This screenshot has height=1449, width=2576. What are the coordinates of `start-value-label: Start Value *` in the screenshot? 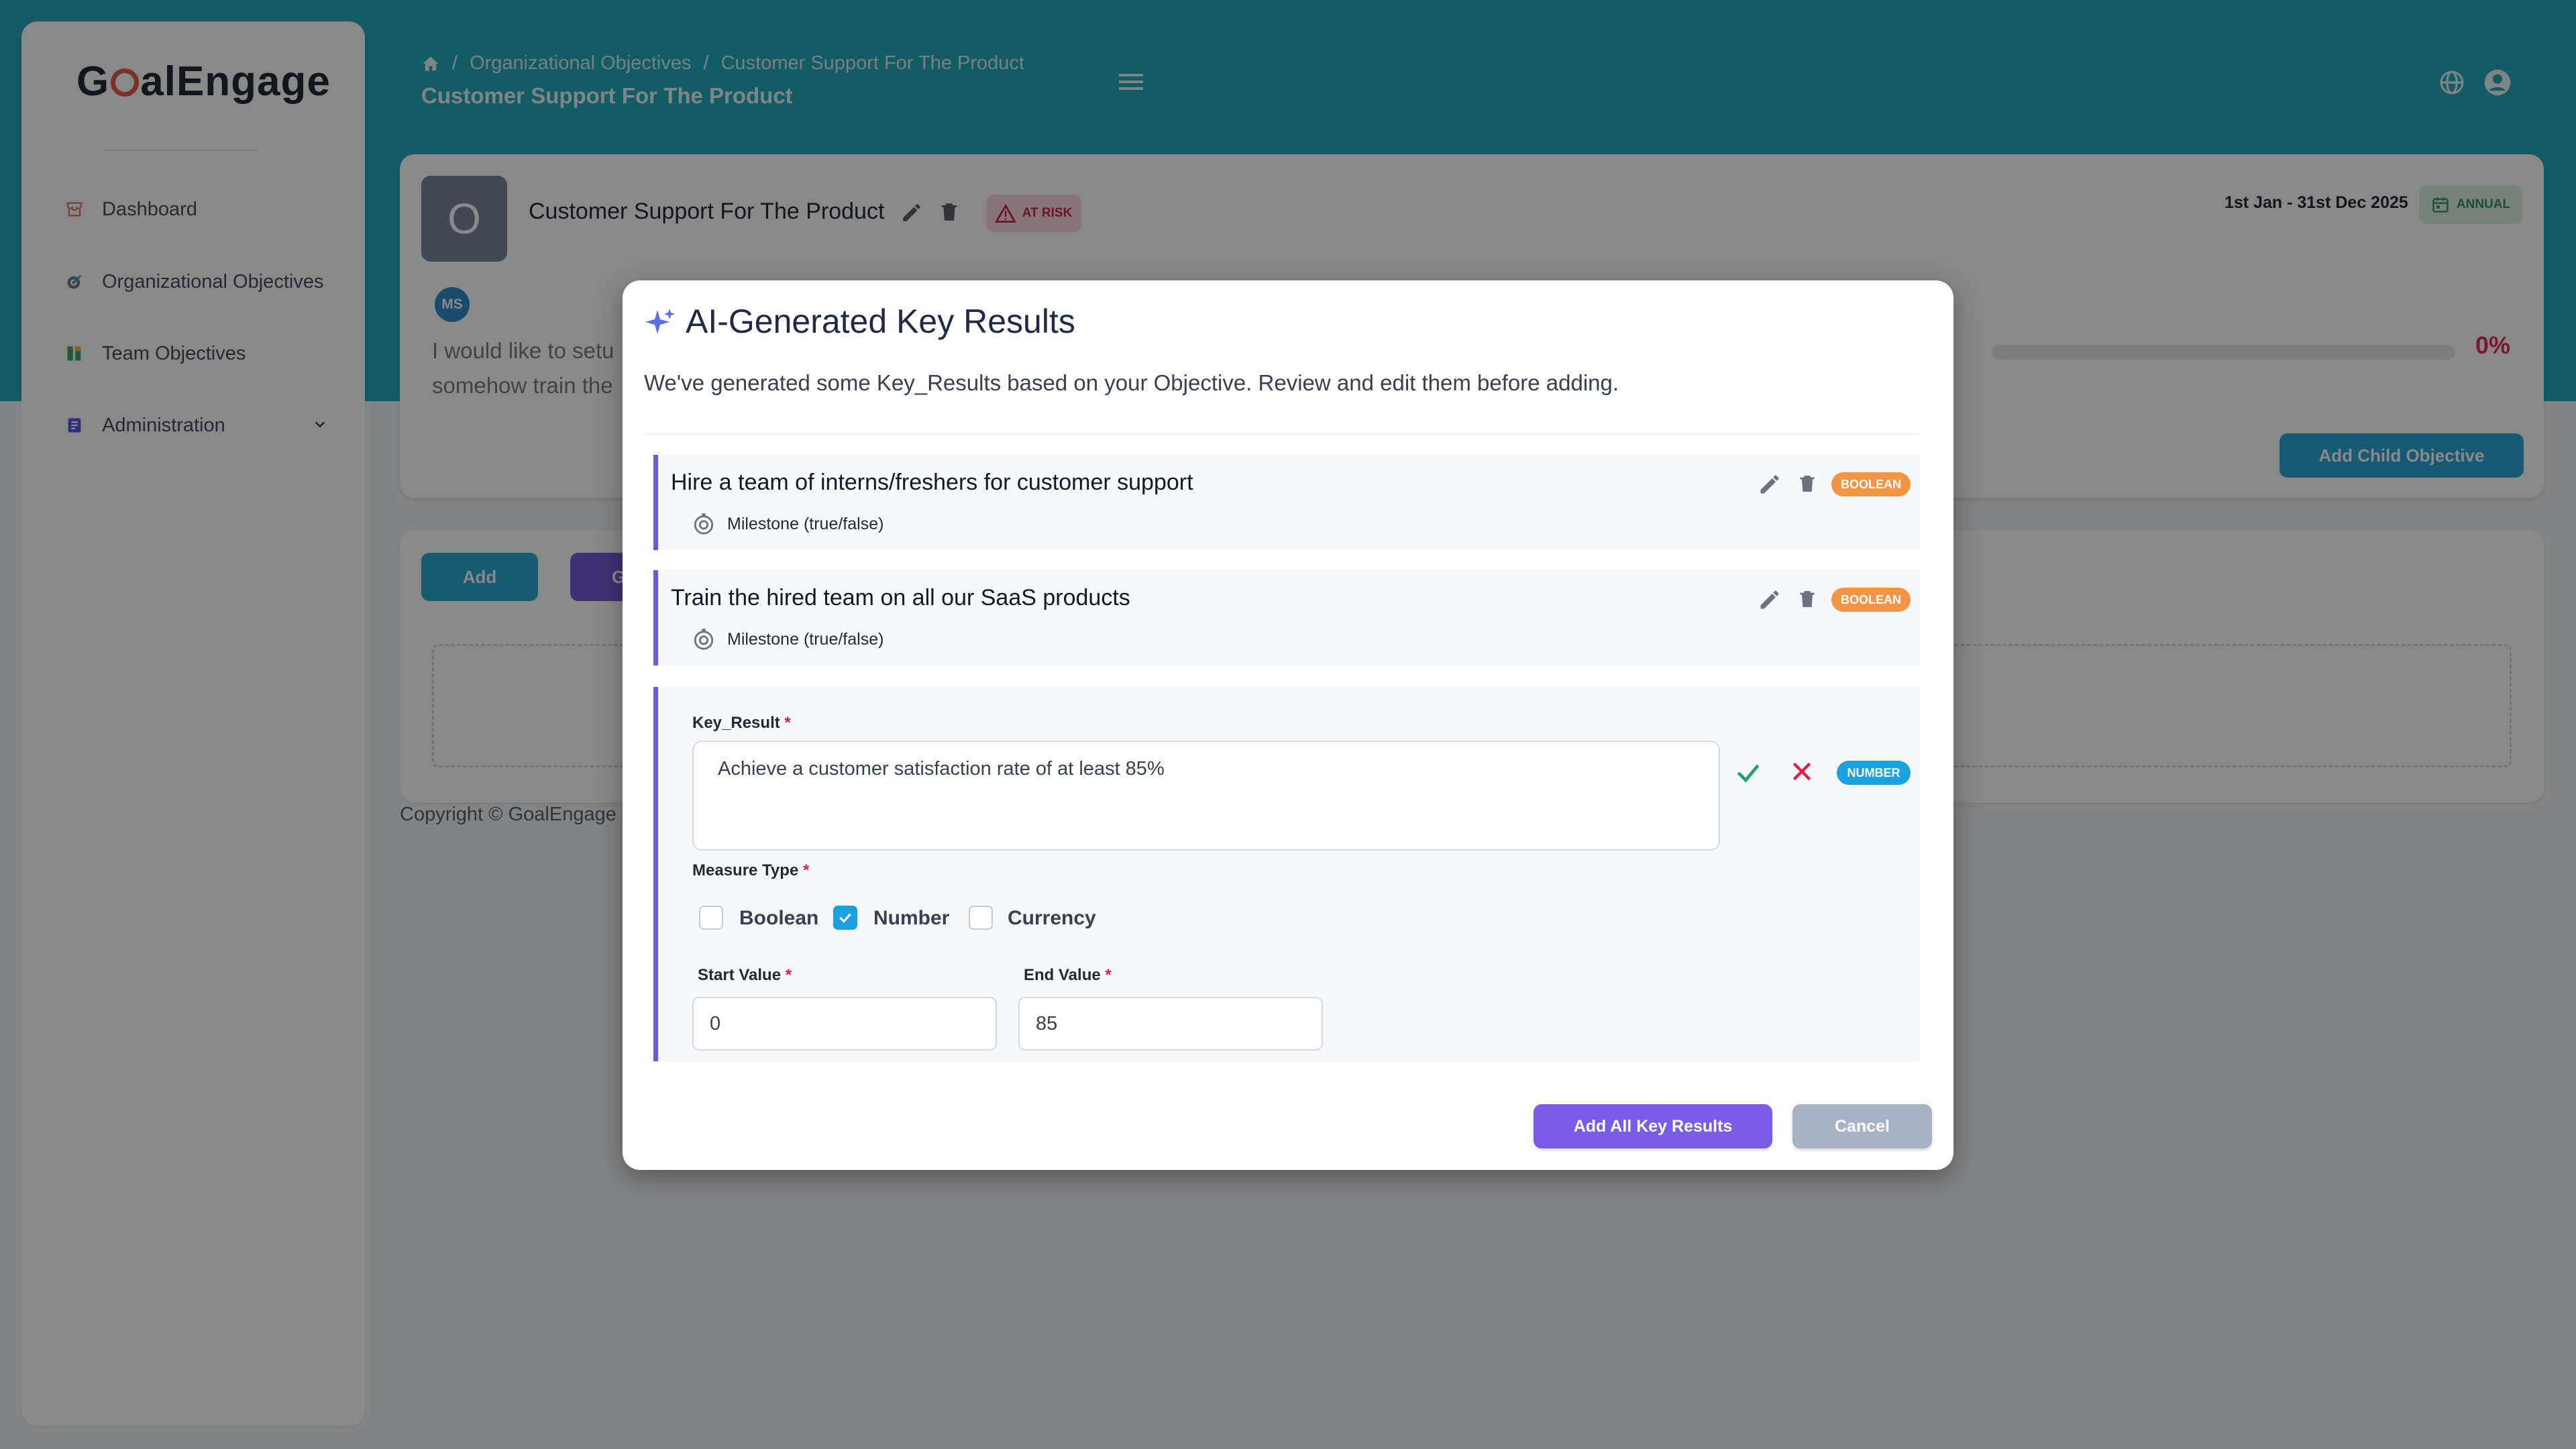 It's located at (745, 975).